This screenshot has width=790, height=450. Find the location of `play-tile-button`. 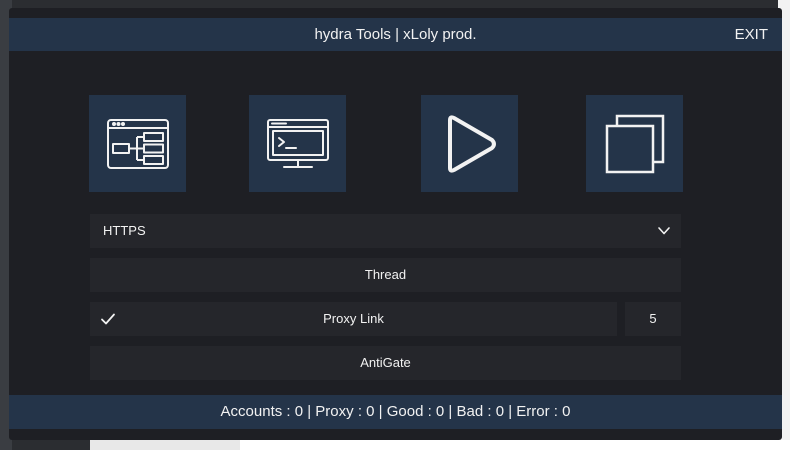

play-tile-button is located at coordinates (469, 143).